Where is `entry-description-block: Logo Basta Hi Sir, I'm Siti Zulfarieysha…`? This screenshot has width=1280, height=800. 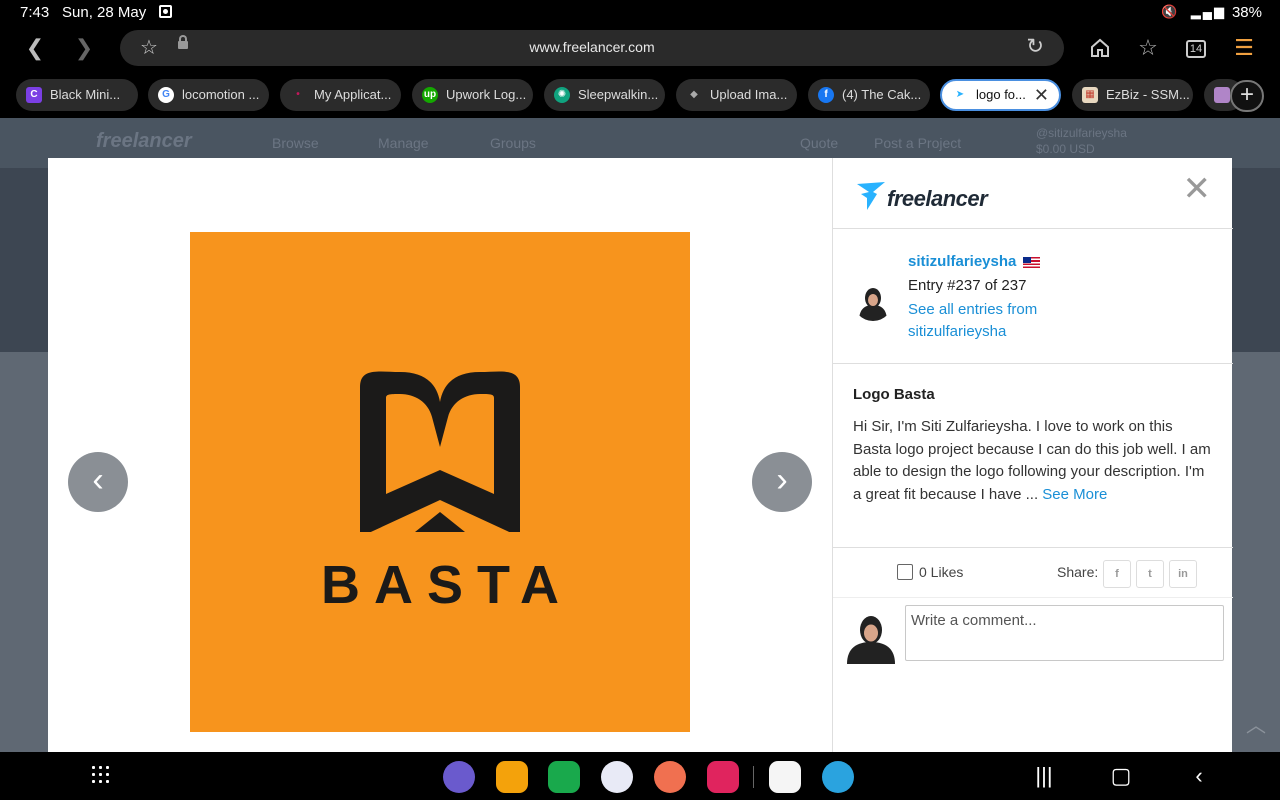 entry-description-block: Logo Basta Hi Sir, I'm Siti Zulfarieysha… is located at coordinates (1033, 456).